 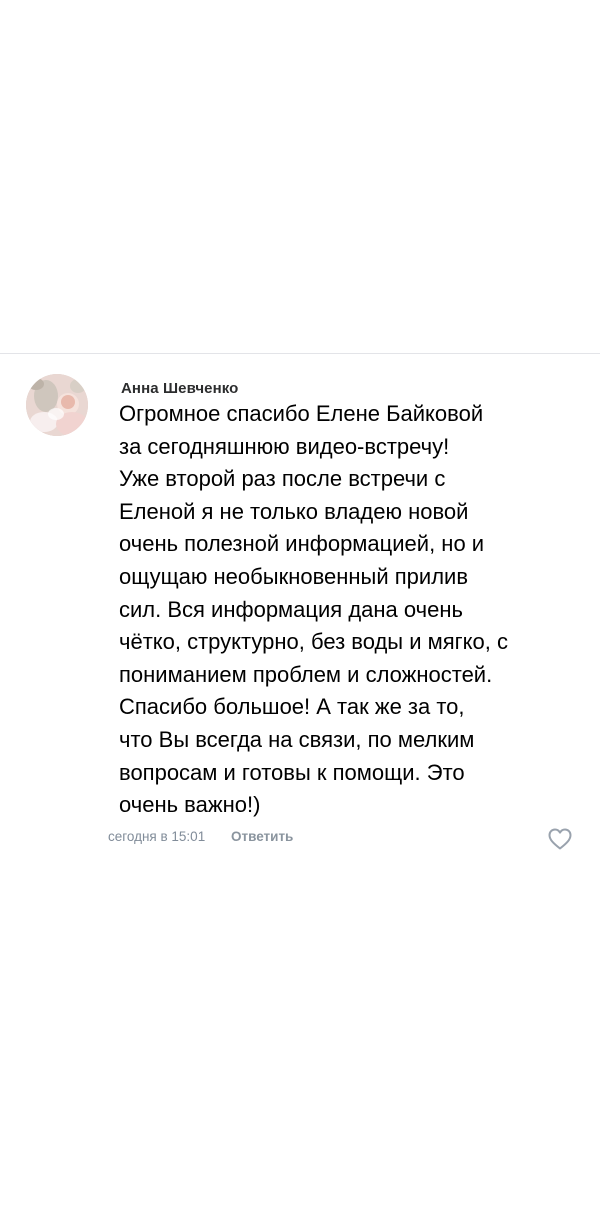 I want to click on comment-text-line: за сегодняшнюю видео-встречу!, so click(x=284, y=446).